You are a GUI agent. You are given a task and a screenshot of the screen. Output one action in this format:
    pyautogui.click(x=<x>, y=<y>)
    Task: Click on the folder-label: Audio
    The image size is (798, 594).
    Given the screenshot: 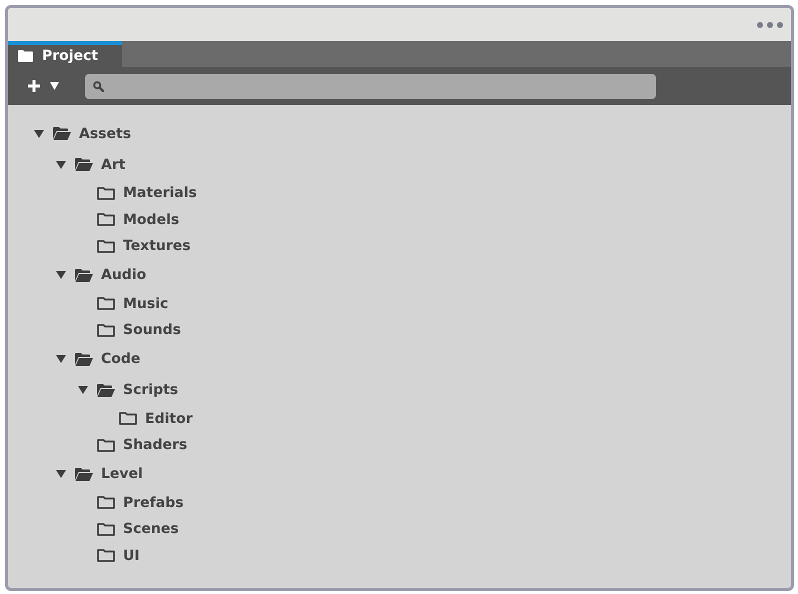 What is the action you would take?
    pyautogui.click(x=123, y=275)
    